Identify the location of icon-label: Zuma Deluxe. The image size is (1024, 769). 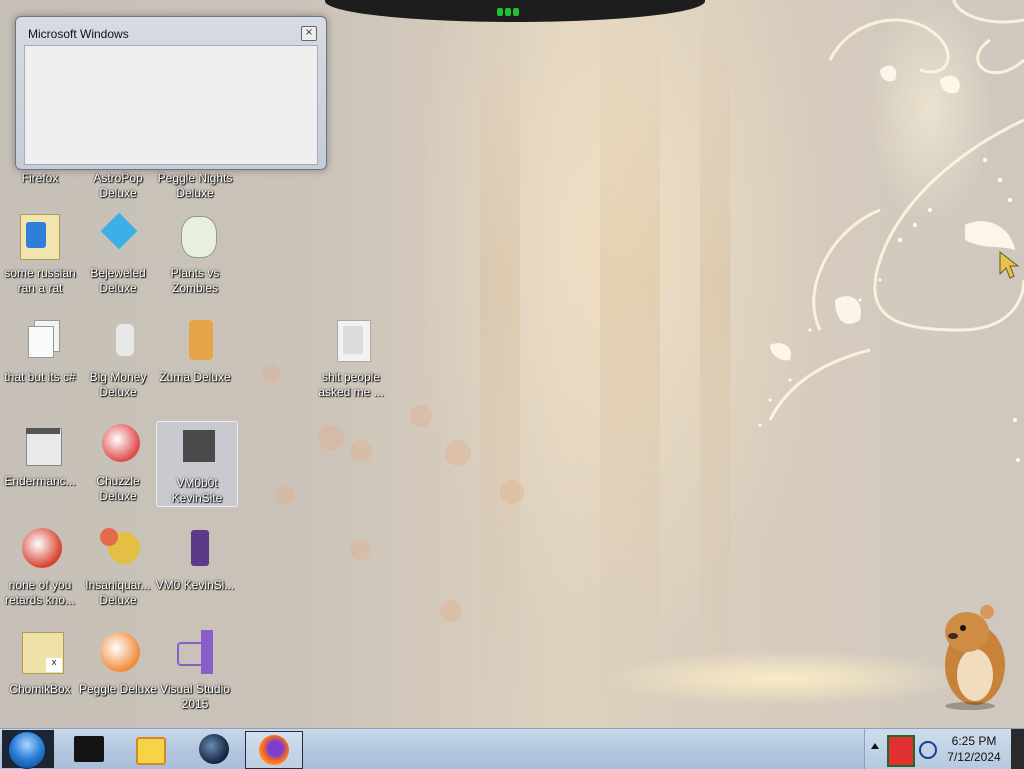
(195, 377).